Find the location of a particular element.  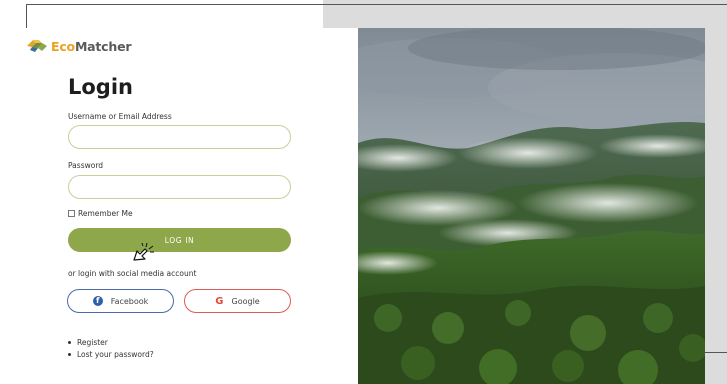

account-links: Register Lost your password? is located at coordinates (111, 350).